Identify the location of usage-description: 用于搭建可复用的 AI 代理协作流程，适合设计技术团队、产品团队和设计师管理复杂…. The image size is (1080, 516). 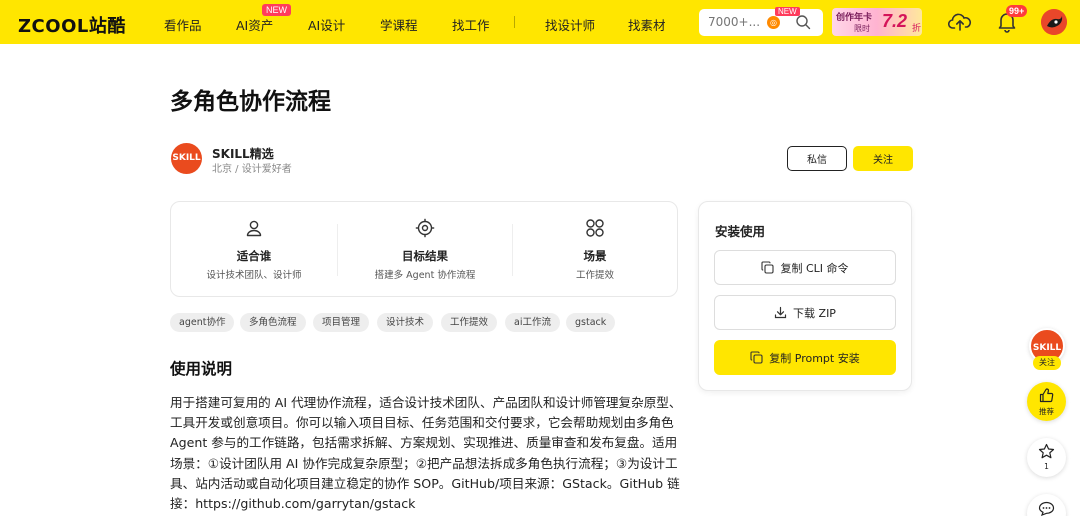
(426, 453).